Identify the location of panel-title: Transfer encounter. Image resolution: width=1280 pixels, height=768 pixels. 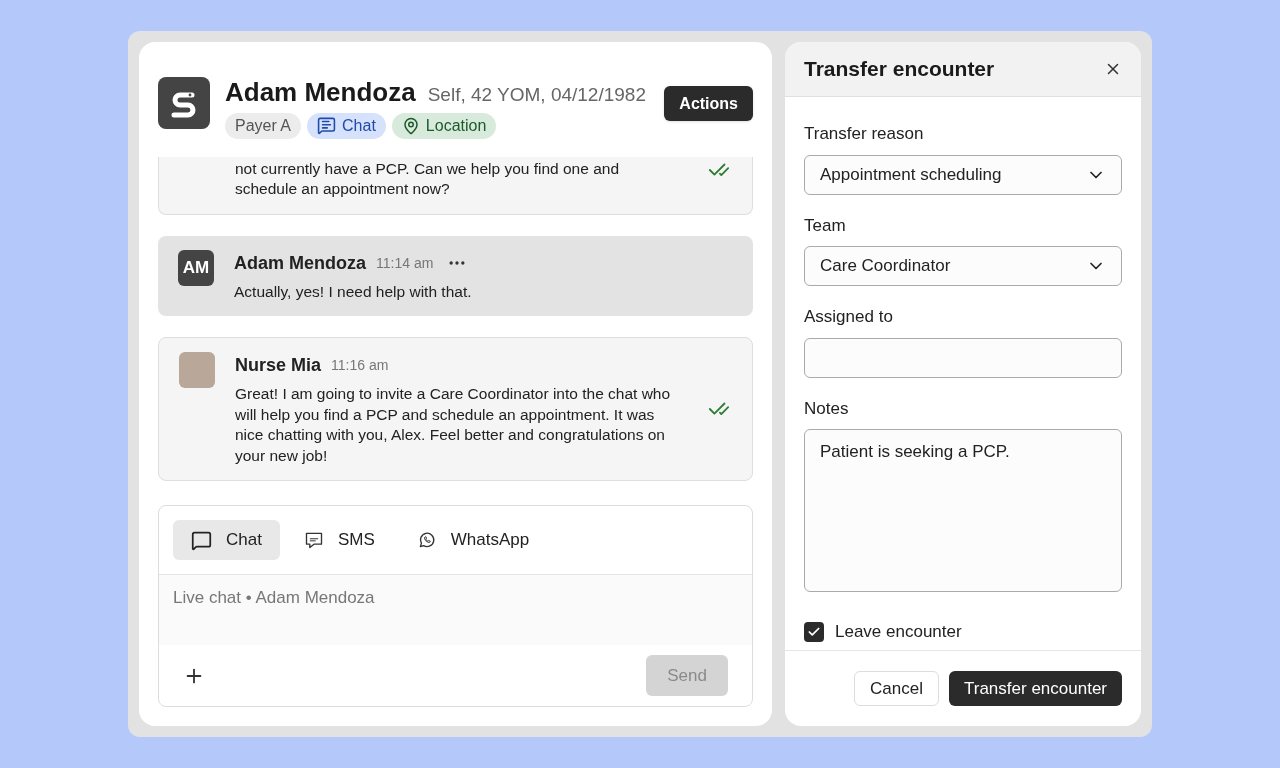
(899, 69).